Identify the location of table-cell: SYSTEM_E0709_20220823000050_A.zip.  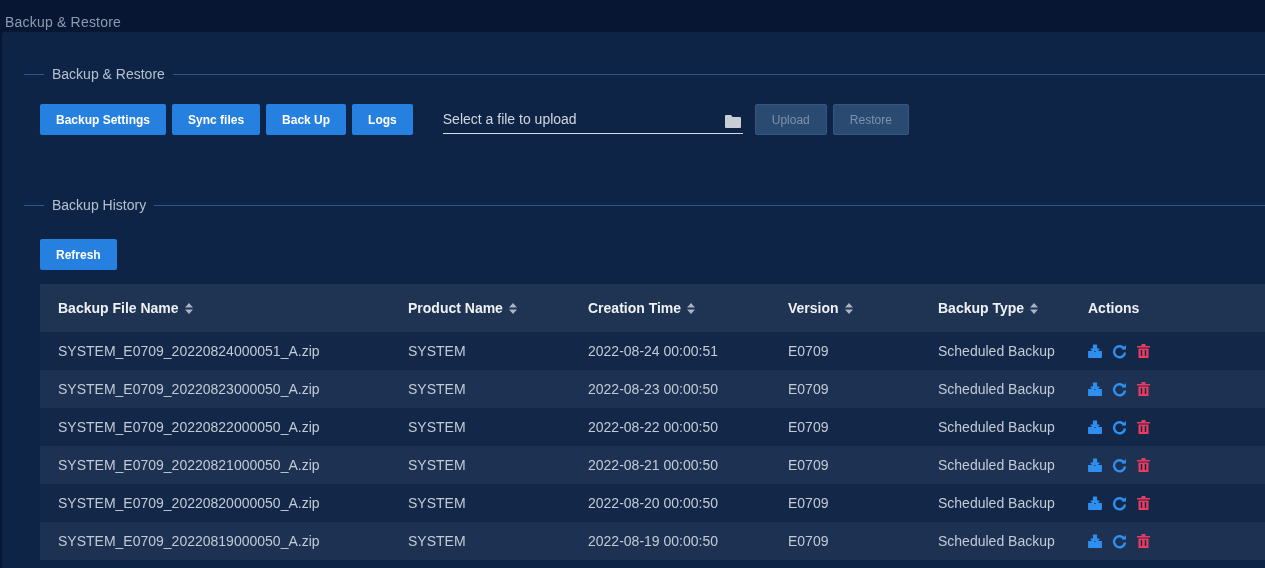
(189, 389).